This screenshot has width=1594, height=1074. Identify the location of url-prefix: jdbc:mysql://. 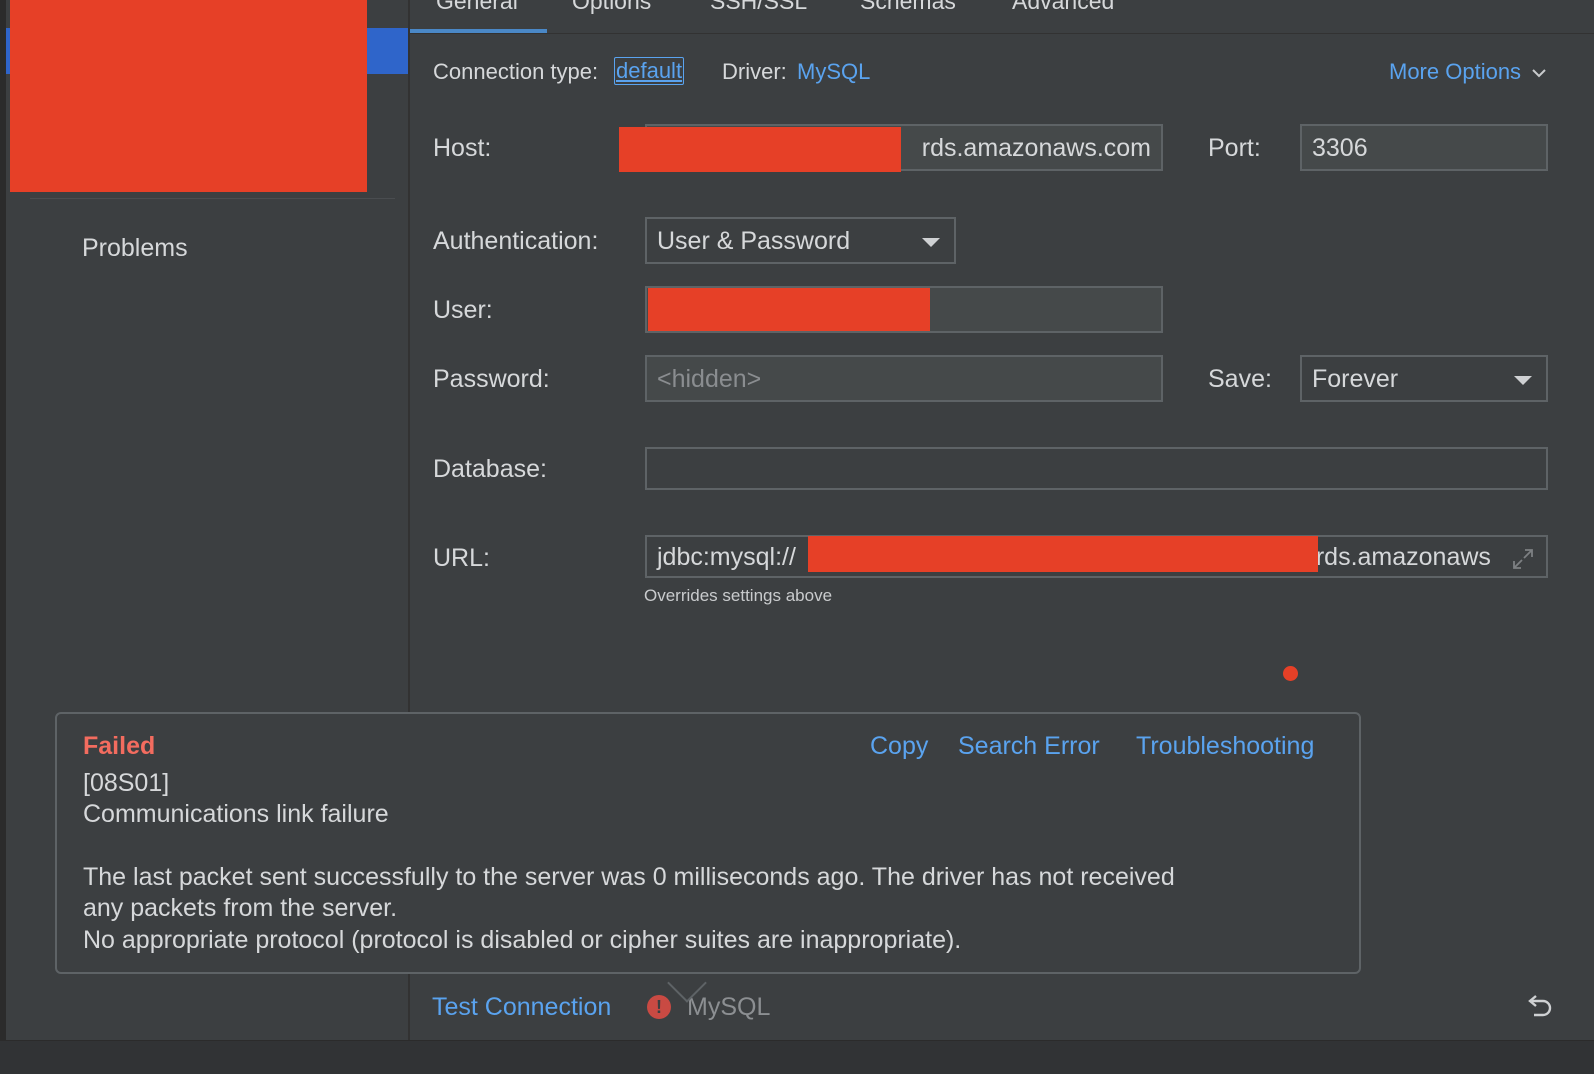
(726, 557).